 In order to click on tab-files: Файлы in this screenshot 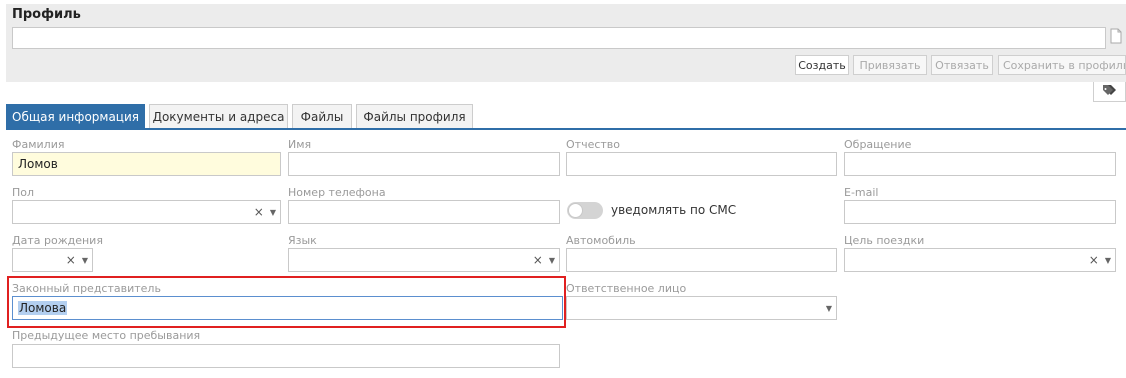, I will do `click(322, 116)`.